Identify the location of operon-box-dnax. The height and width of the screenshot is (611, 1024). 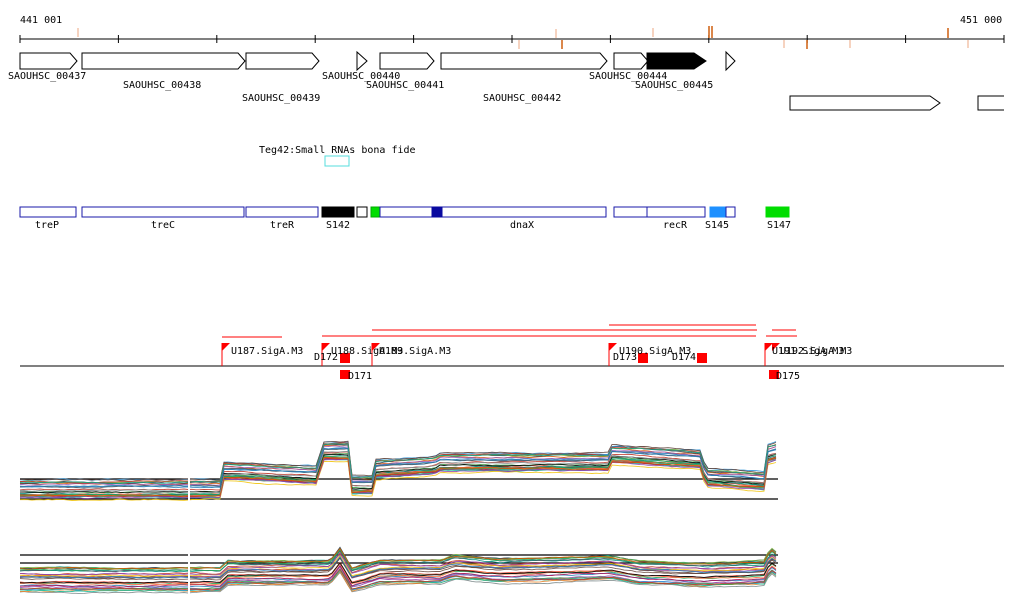
(493, 212).